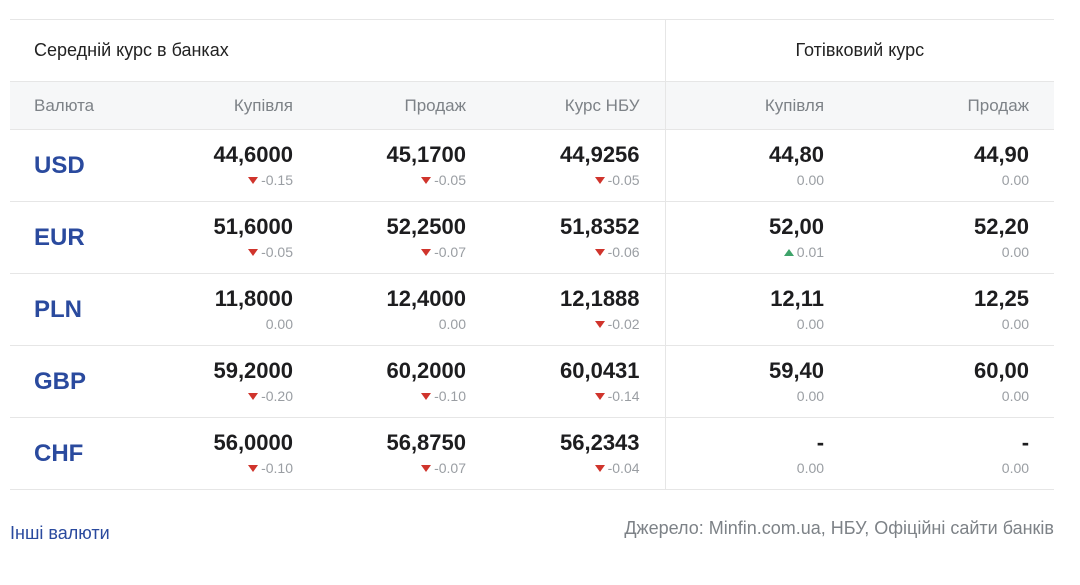 The image size is (1080, 585). What do you see at coordinates (253, 370) in the screenshot?
I see `rate-value: 59,2000` at bounding box center [253, 370].